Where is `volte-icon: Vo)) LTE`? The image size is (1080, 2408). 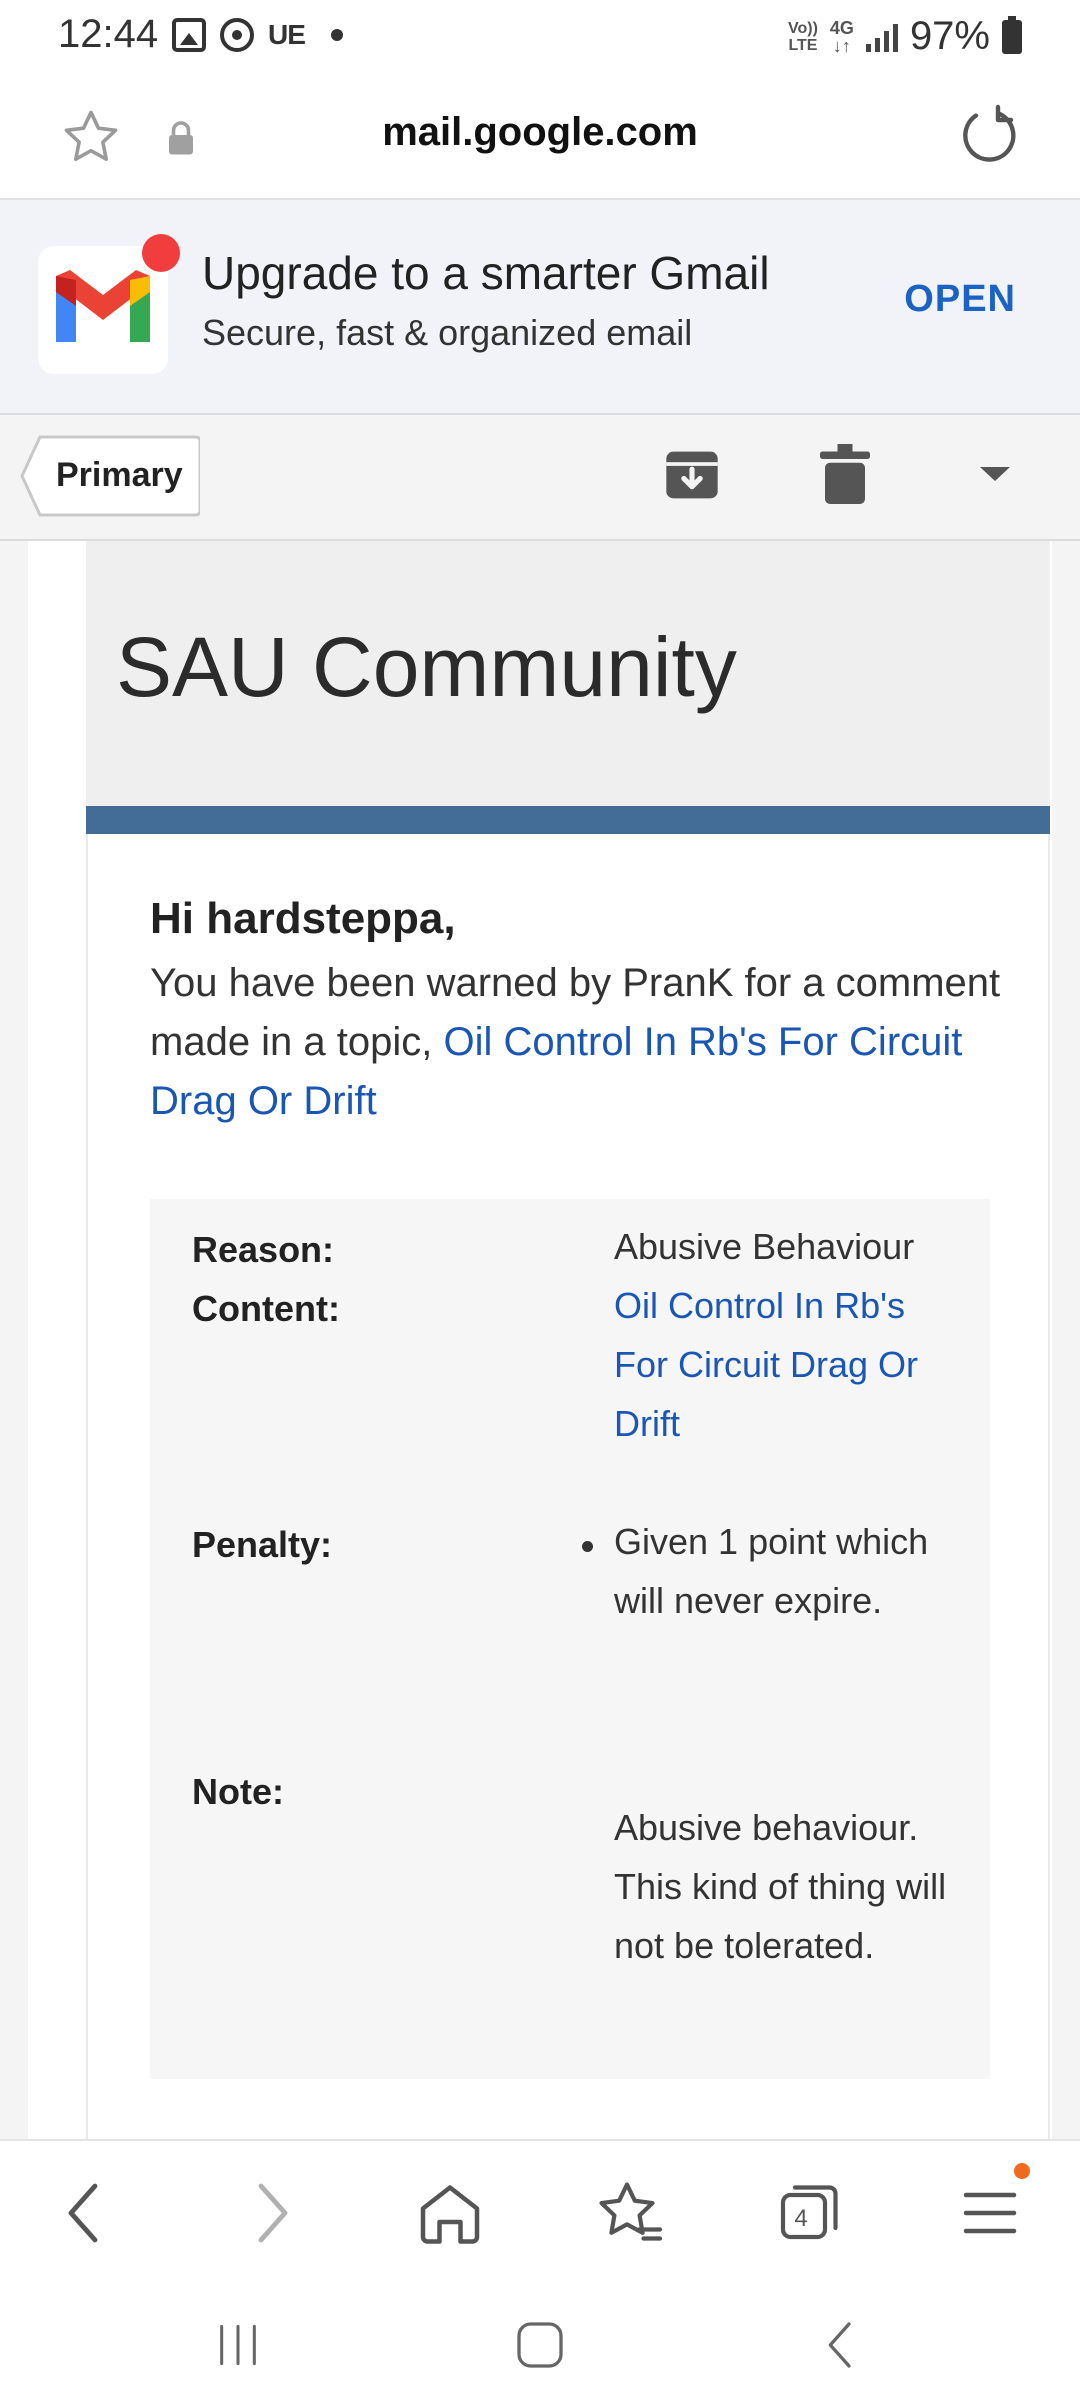 volte-icon: Vo)) LTE is located at coordinates (803, 36).